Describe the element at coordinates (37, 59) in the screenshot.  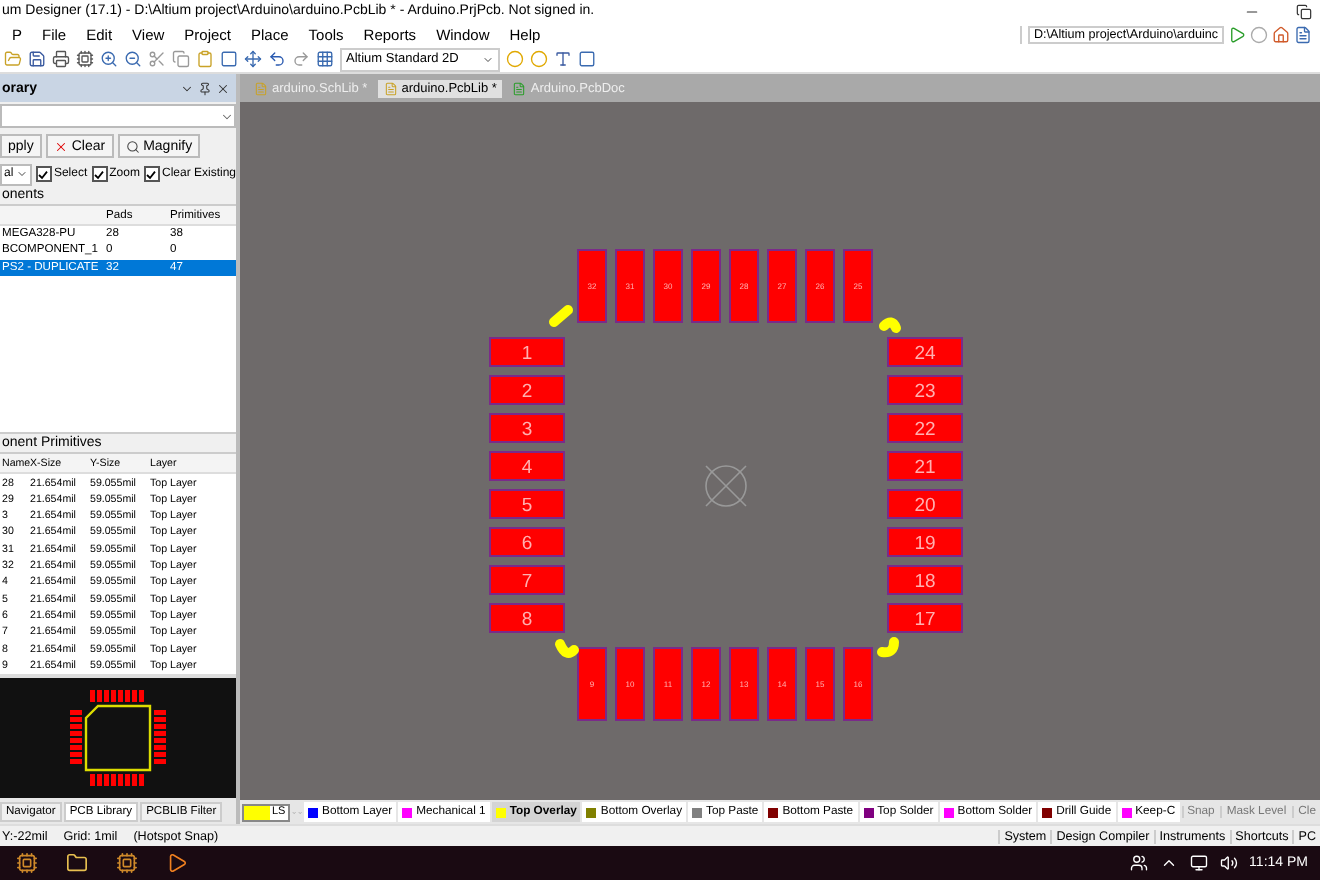
I see `save-icon` at that location.